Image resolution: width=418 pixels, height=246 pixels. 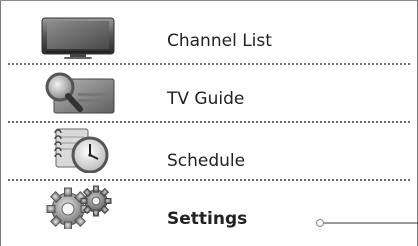 What do you see at coordinates (78, 207) in the screenshot?
I see `settings-gears-icon` at bounding box center [78, 207].